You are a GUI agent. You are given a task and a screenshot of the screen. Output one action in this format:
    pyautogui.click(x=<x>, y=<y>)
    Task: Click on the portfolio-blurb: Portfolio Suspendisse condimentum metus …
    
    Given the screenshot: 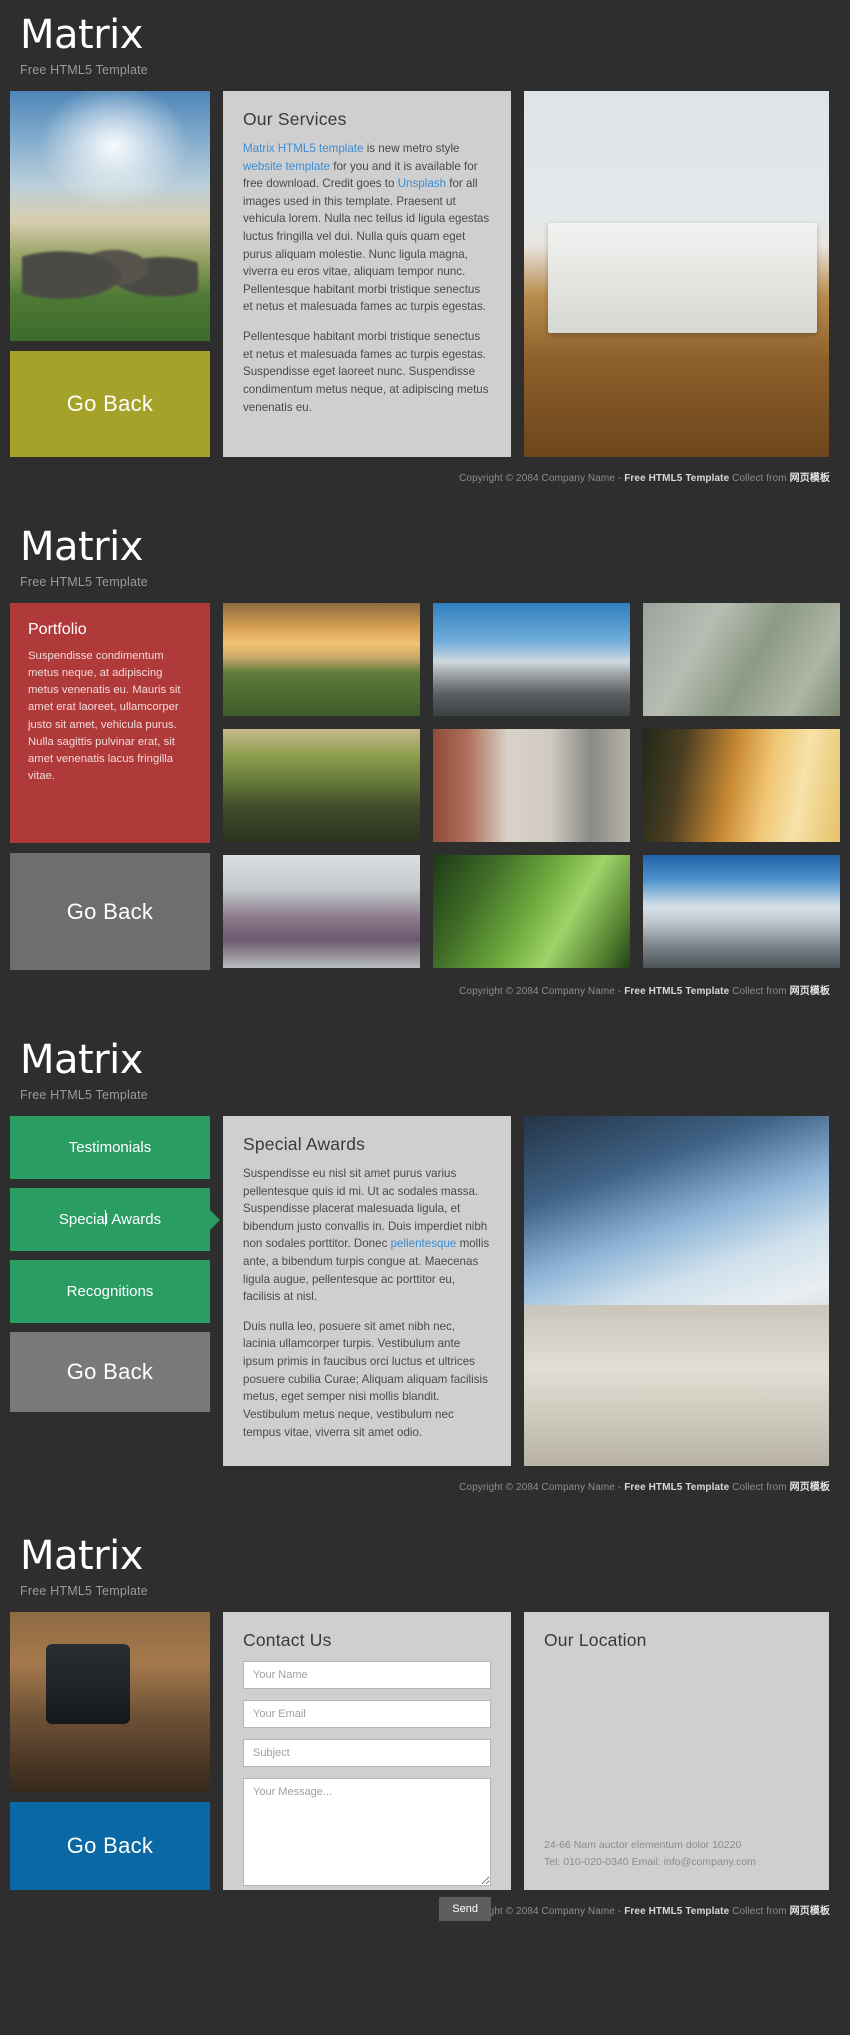 What is the action you would take?
    pyautogui.click(x=110, y=723)
    